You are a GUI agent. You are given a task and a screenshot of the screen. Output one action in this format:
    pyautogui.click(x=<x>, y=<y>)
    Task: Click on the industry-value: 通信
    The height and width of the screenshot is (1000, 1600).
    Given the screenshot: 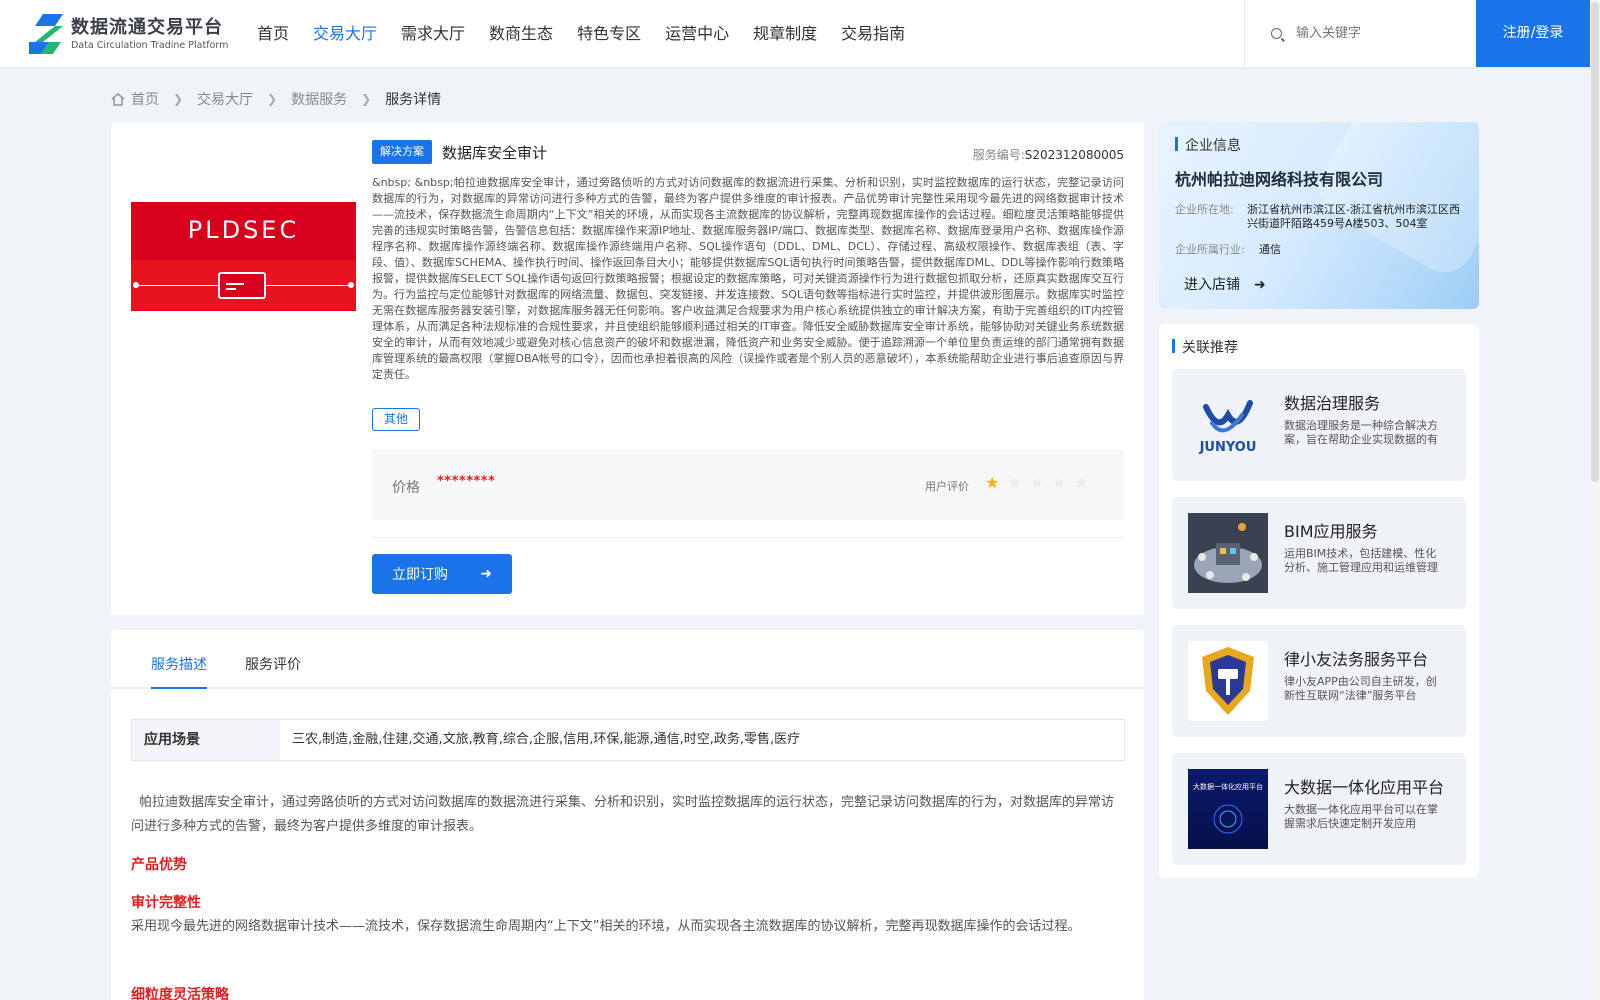 What is the action you would take?
    pyautogui.click(x=1270, y=249)
    